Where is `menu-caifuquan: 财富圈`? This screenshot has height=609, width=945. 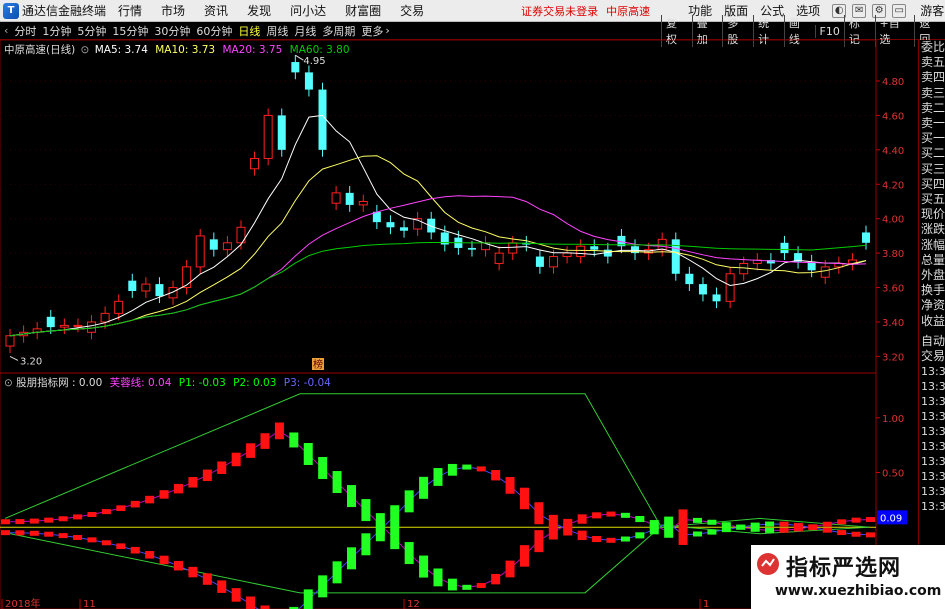
menu-caifuquan: 财富圈 is located at coordinates (363, 10).